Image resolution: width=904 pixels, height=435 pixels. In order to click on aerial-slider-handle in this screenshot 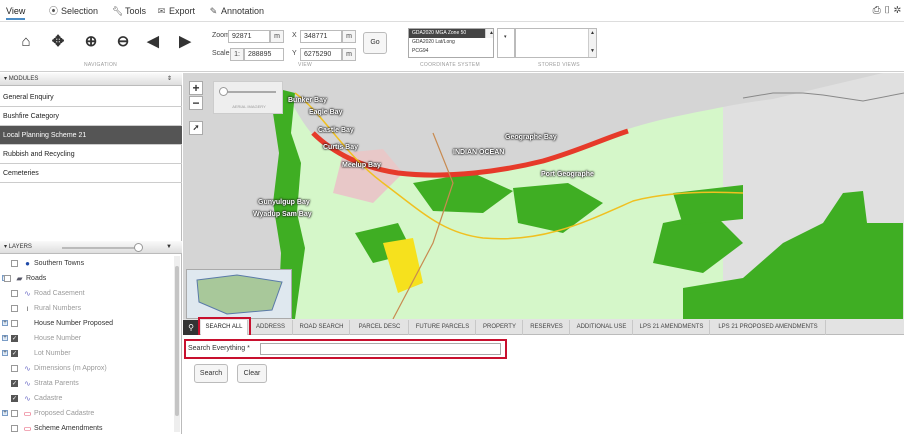, I will do `click(223, 91)`.